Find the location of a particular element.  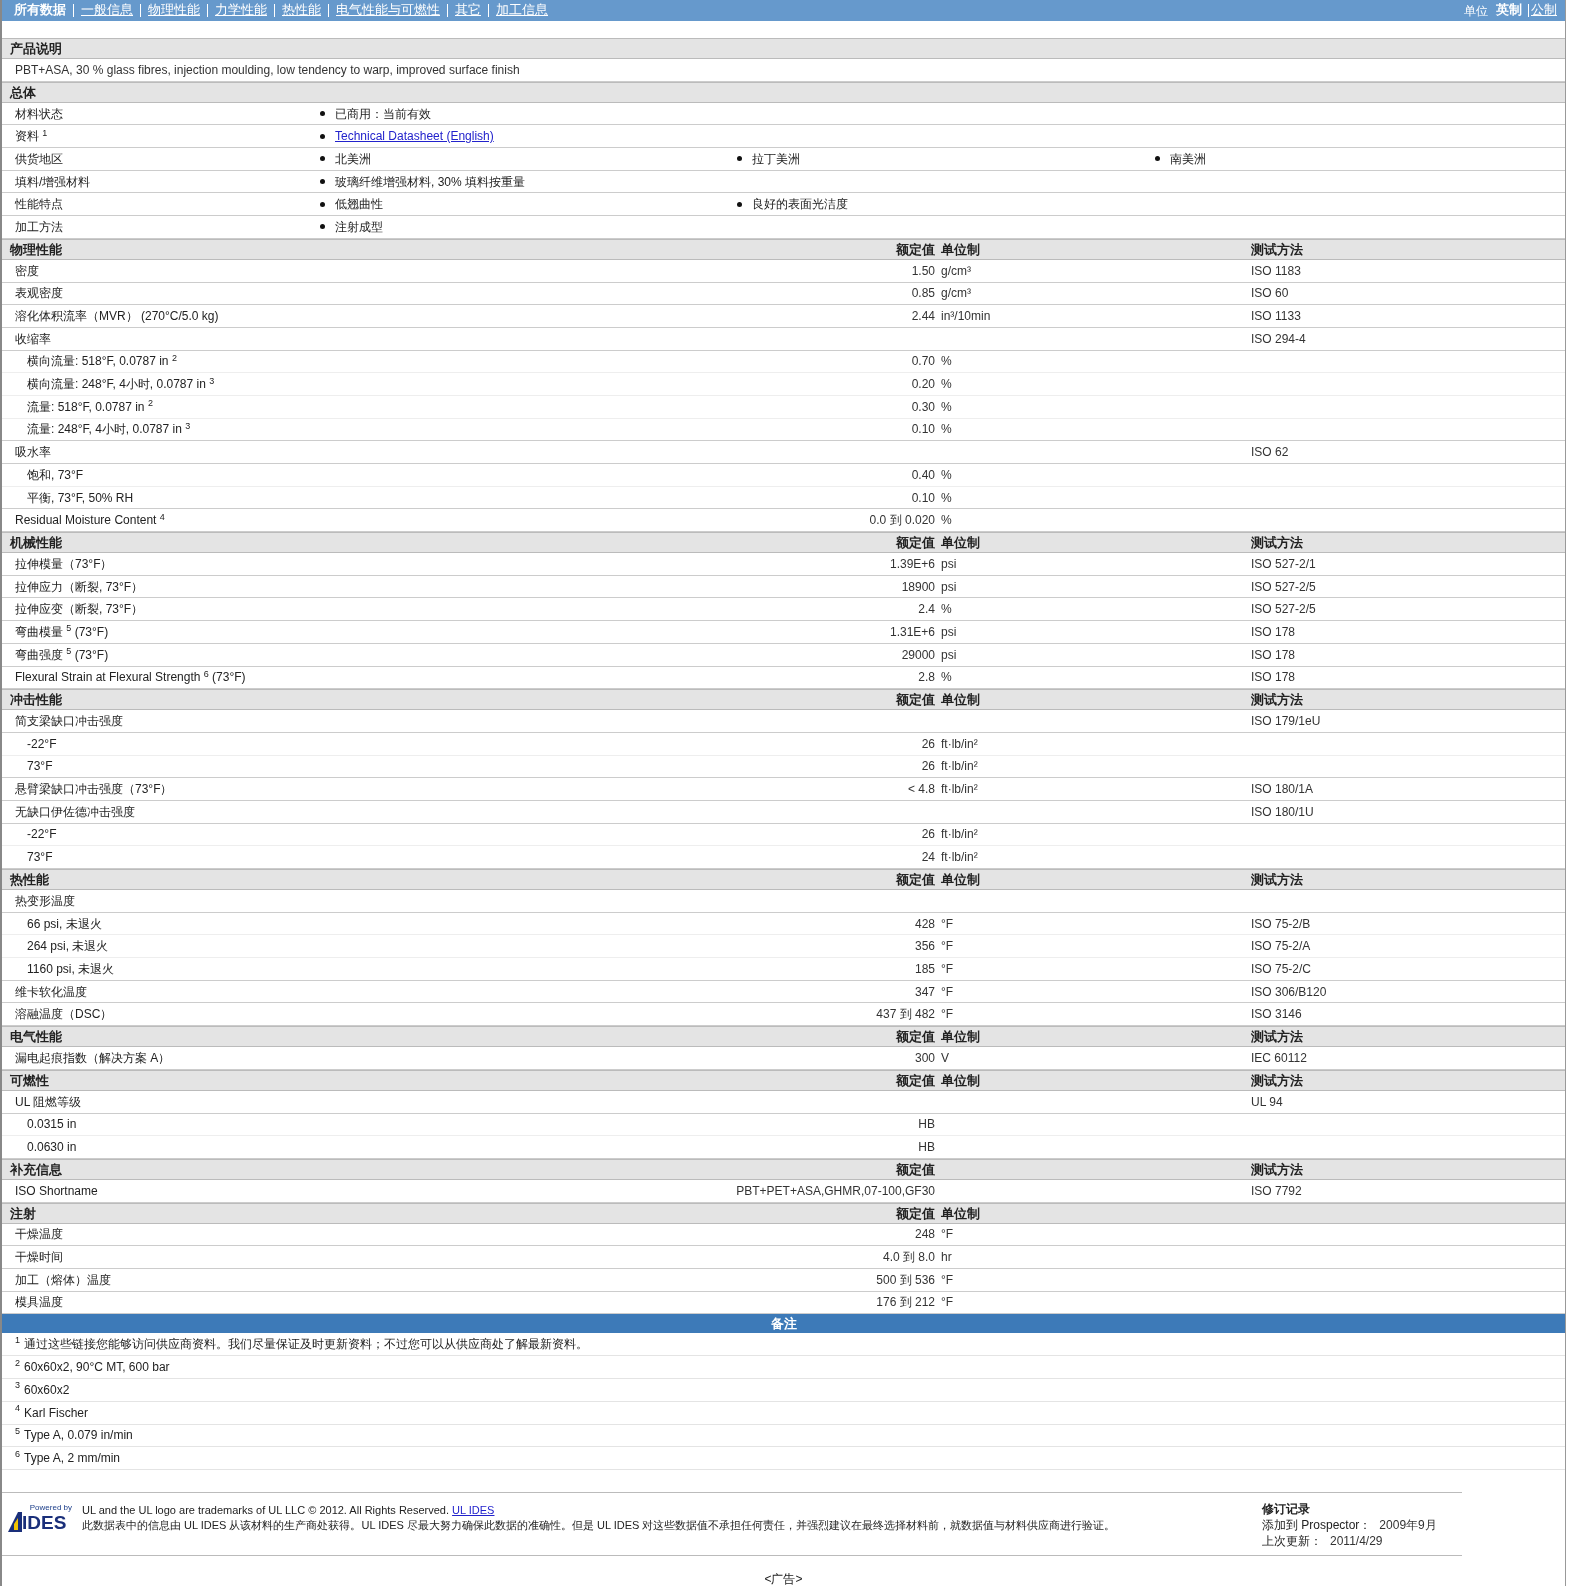

property-label: 拉伸模量（73°F） is located at coordinates (64, 564).